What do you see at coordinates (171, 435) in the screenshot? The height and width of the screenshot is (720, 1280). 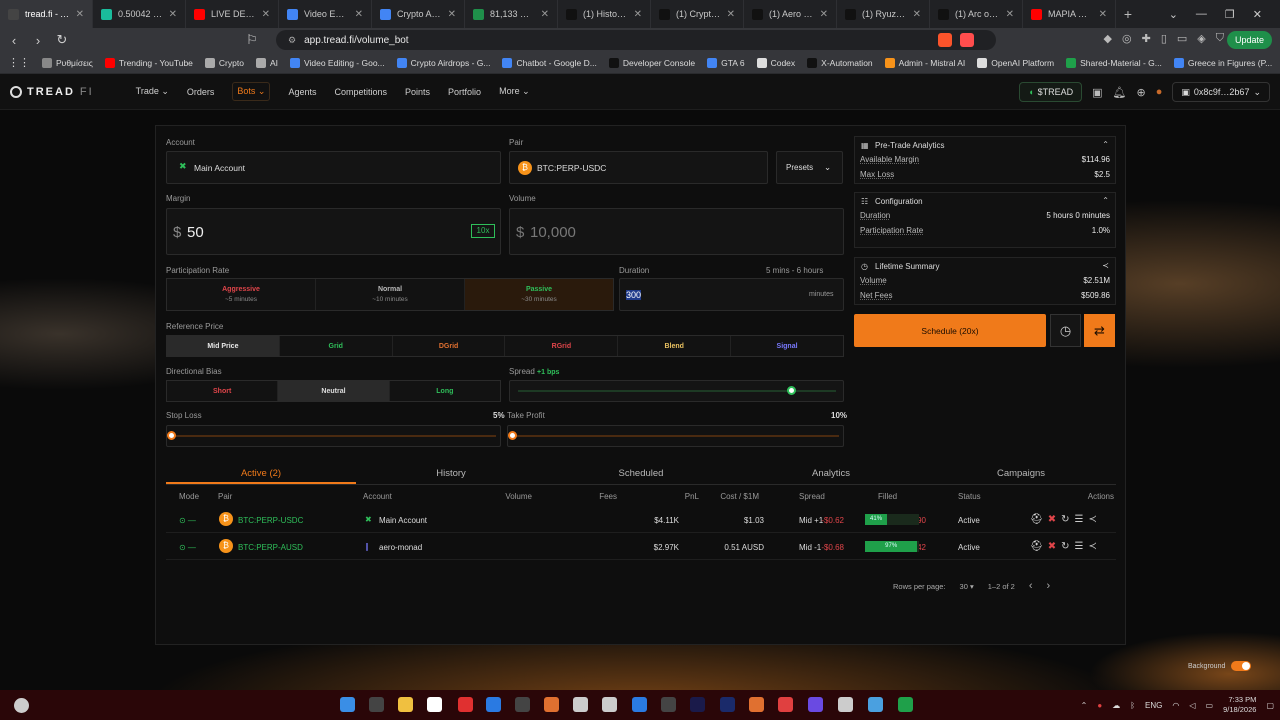 I see `stop-loss-thumb` at bounding box center [171, 435].